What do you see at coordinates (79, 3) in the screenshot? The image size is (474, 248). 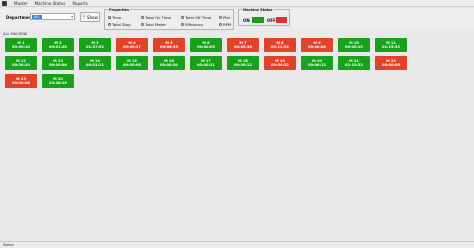 I see `menu-reports: Reports` at bounding box center [79, 3].